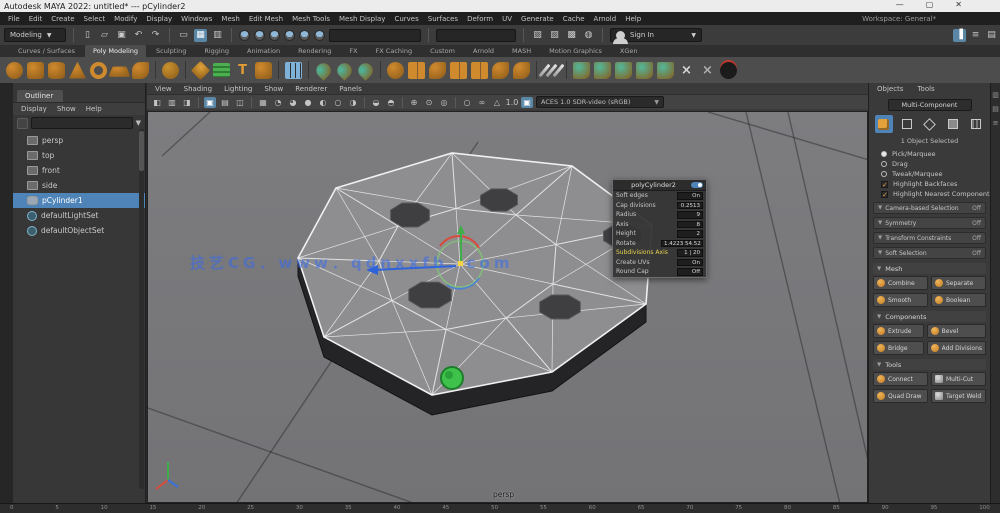 Image resolution: width=1000 pixels, height=513 pixels. What do you see at coordinates (575, 51) in the screenshot?
I see `shelf-tab-motion-graphics: Motion Graphics` at bounding box center [575, 51].